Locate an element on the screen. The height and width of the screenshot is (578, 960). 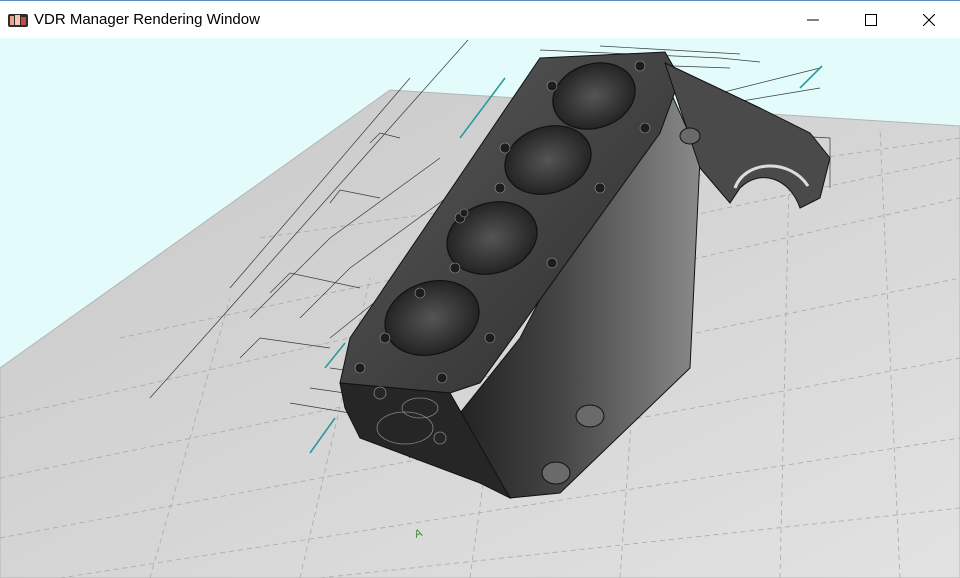
window-title: VDR Manager Rendering Window is located at coordinates (147, 19).